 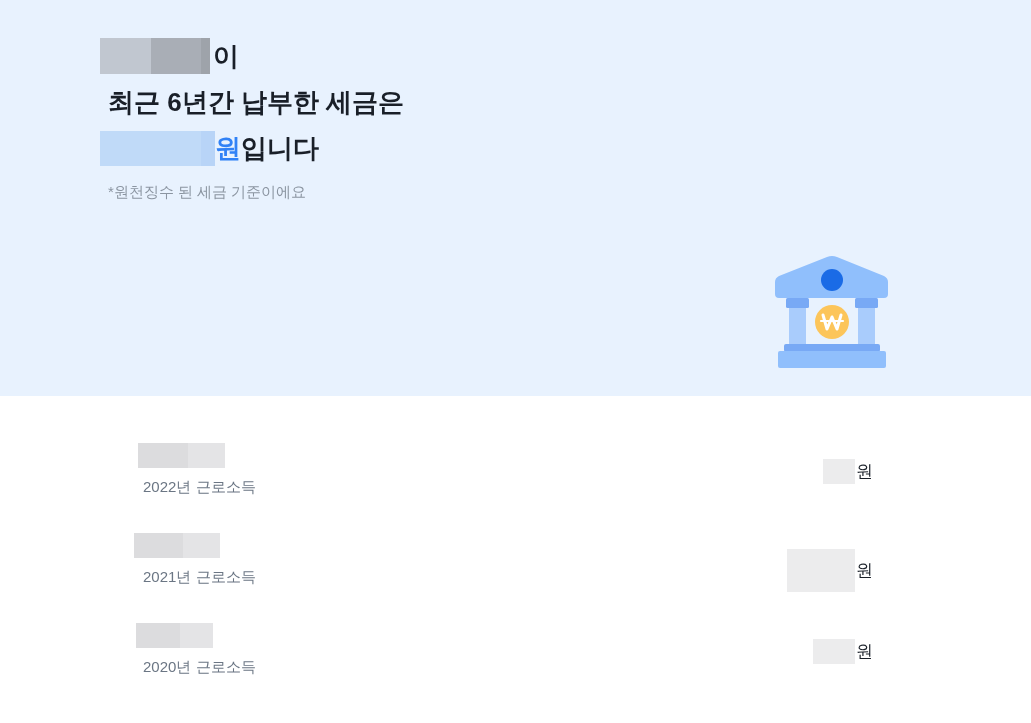 What do you see at coordinates (226, 56) in the screenshot?
I see `title-text: 이` at bounding box center [226, 56].